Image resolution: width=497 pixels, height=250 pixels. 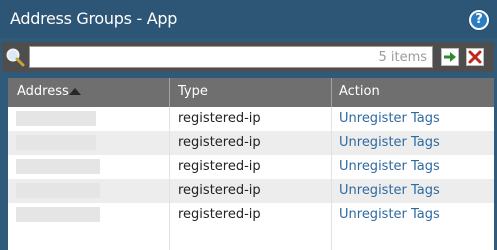 I want to click on sort-ascending-icon, so click(x=75, y=91).